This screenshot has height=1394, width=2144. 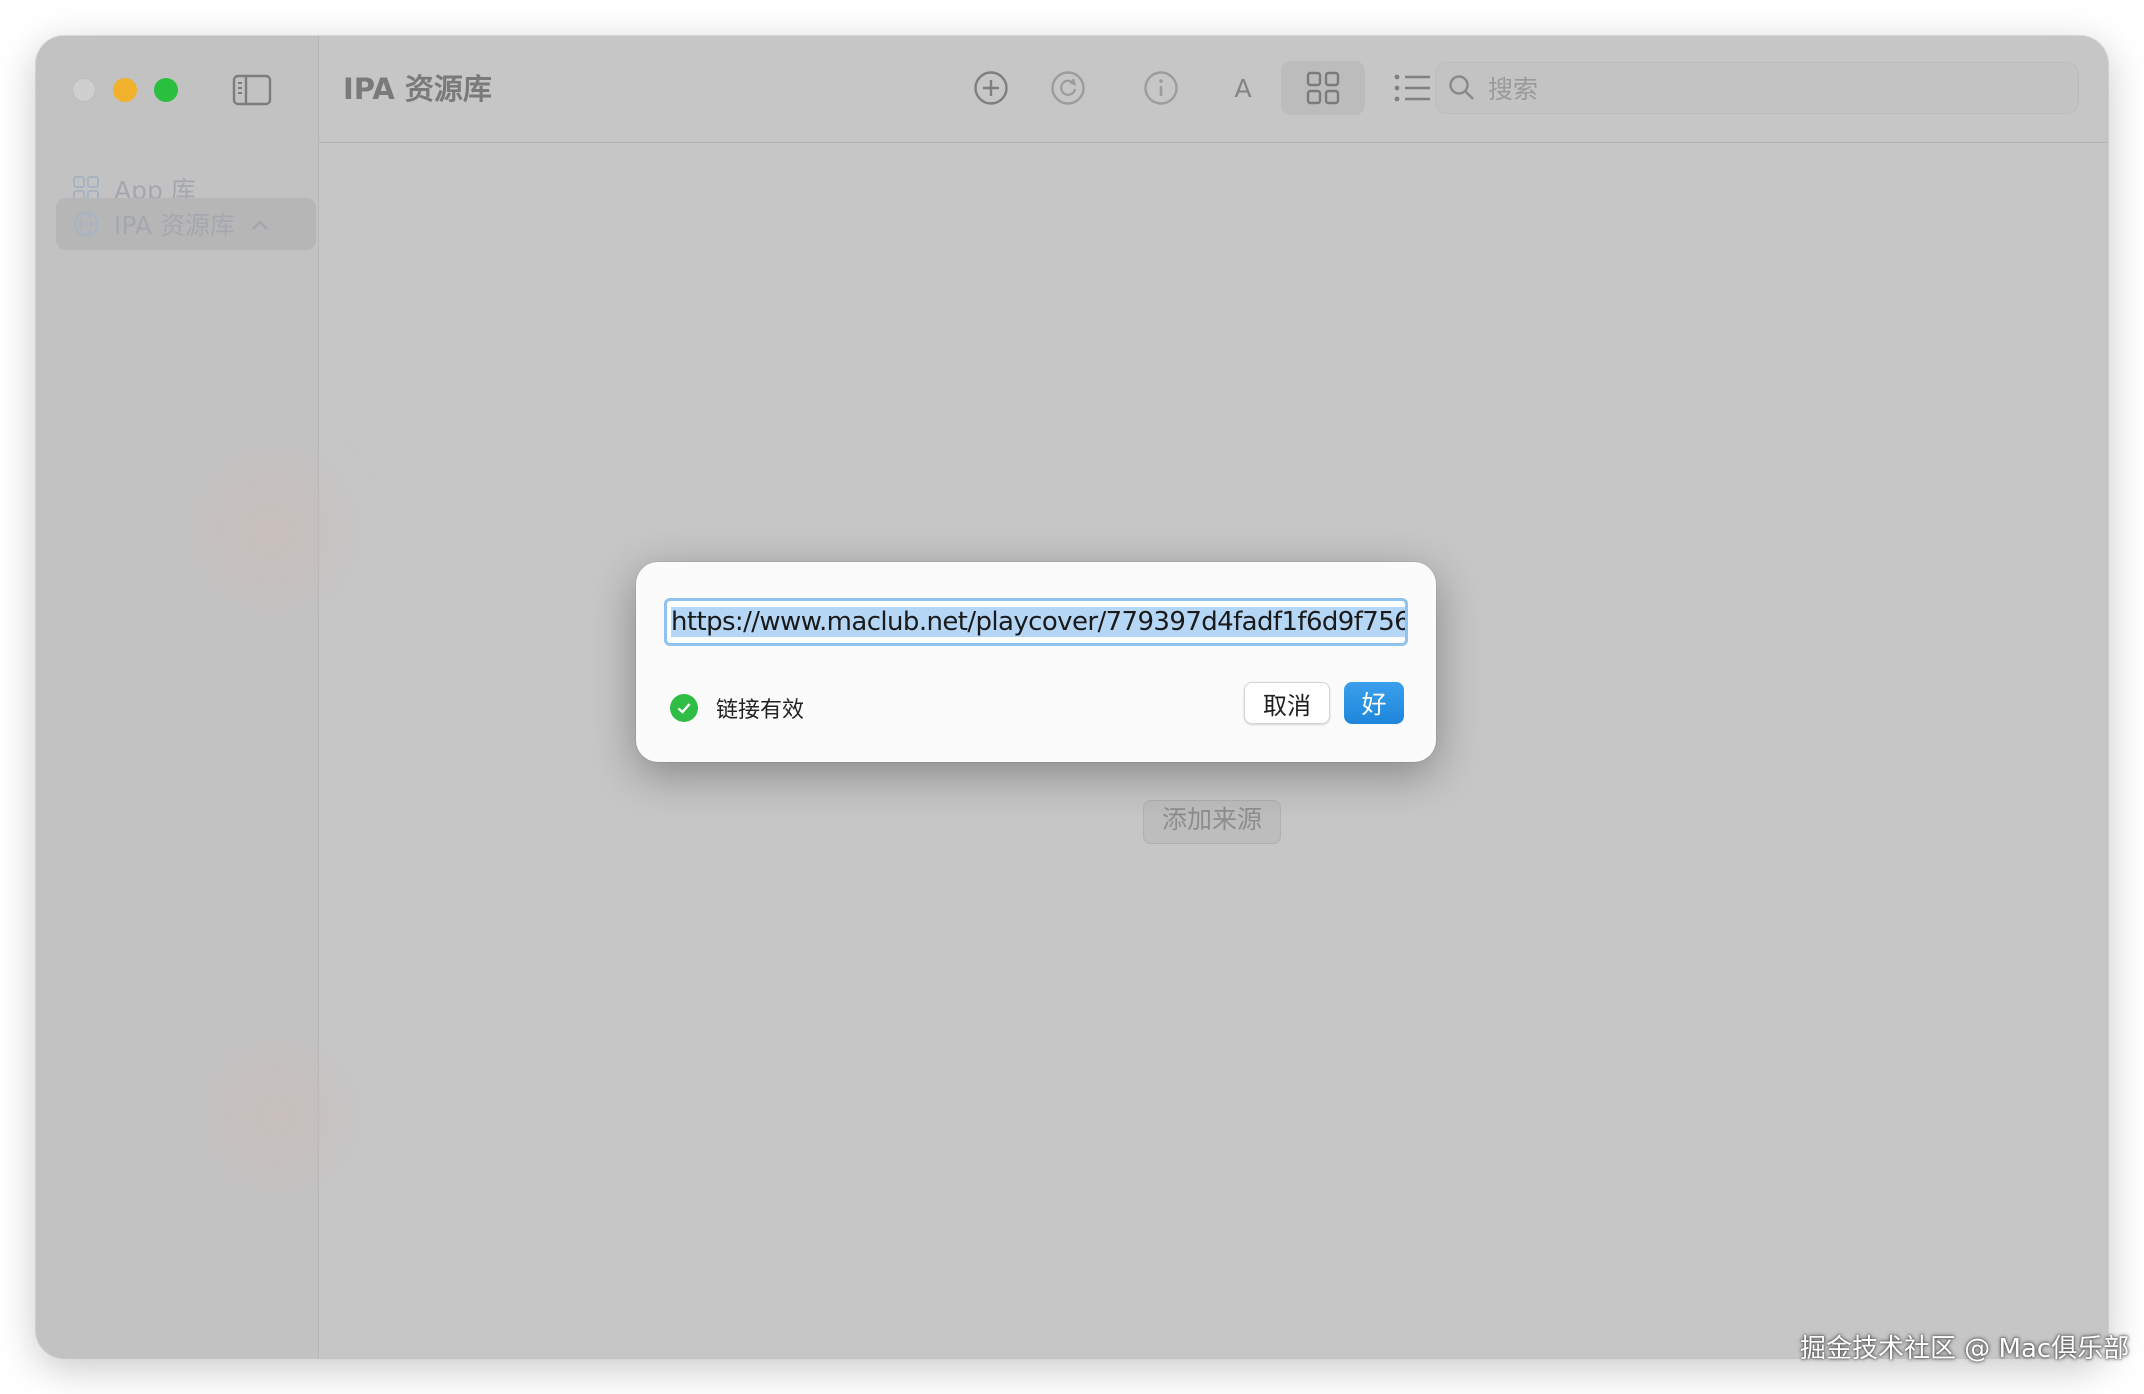 I want to click on list-view-icon, so click(x=1412, y=88).